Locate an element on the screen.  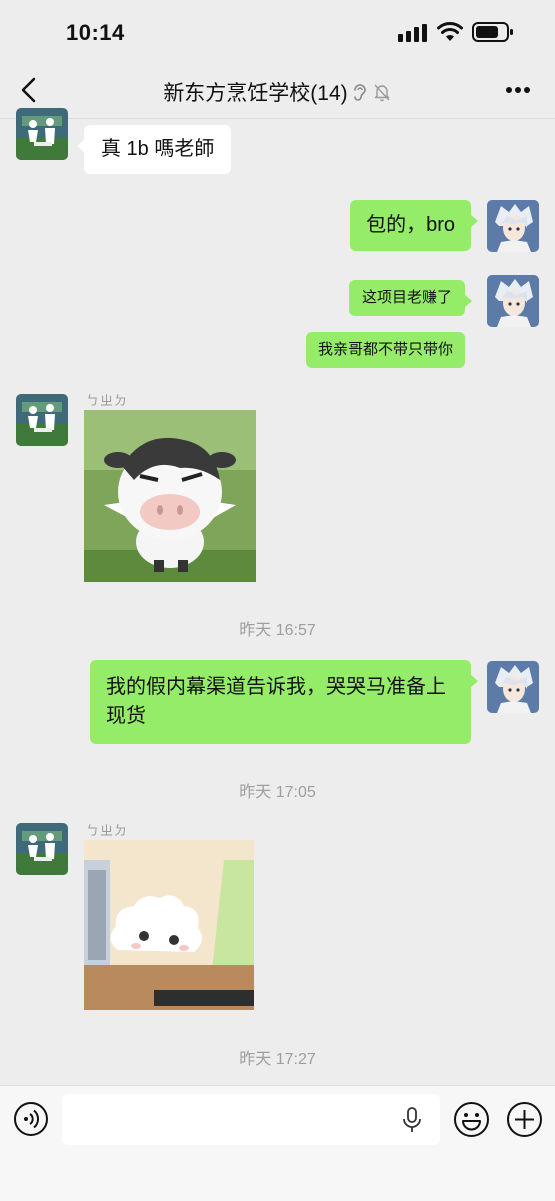
message-bubble: 真 1b 嗎老師 is located at coordinates (154, 149).